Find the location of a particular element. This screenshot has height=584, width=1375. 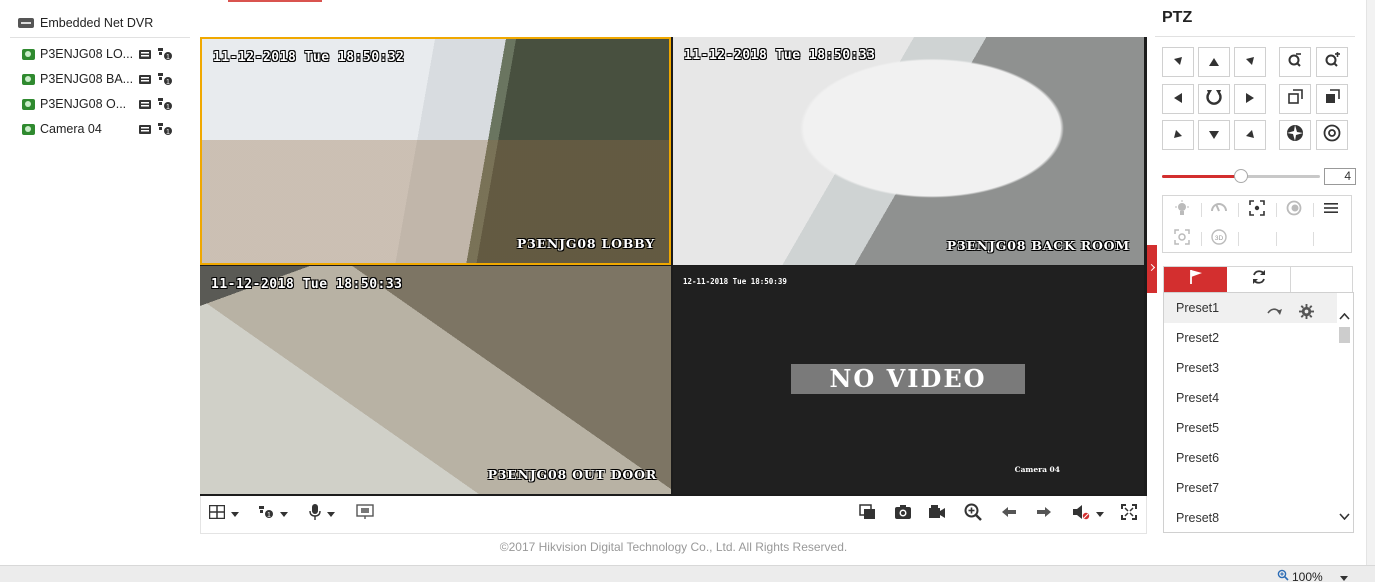

zoom-out-button is located at coordinates (1295, 62).